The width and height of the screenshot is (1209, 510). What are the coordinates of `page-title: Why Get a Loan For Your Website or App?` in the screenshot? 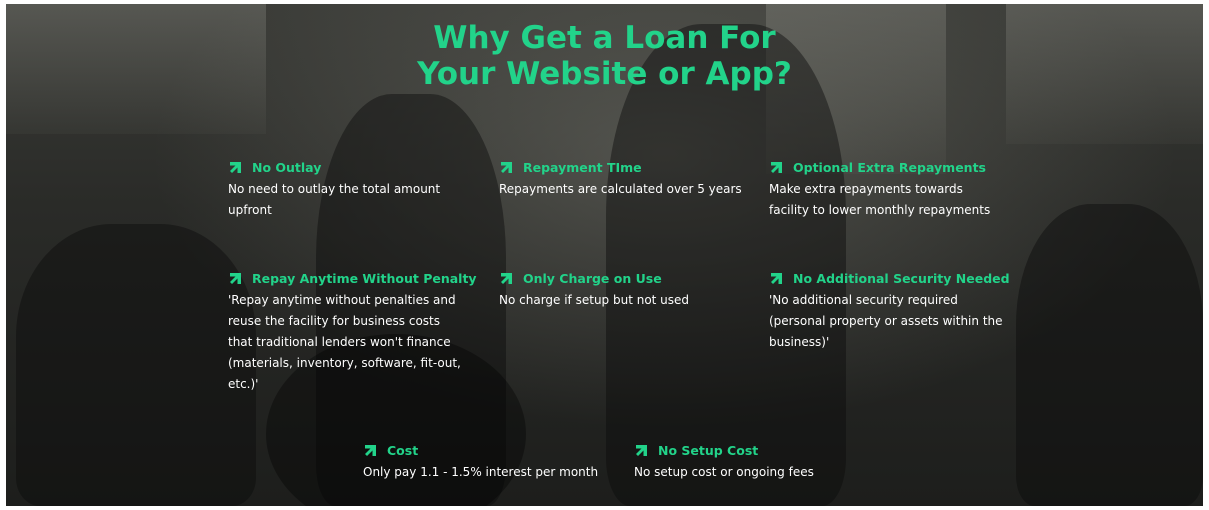 It's located at (604, 56).